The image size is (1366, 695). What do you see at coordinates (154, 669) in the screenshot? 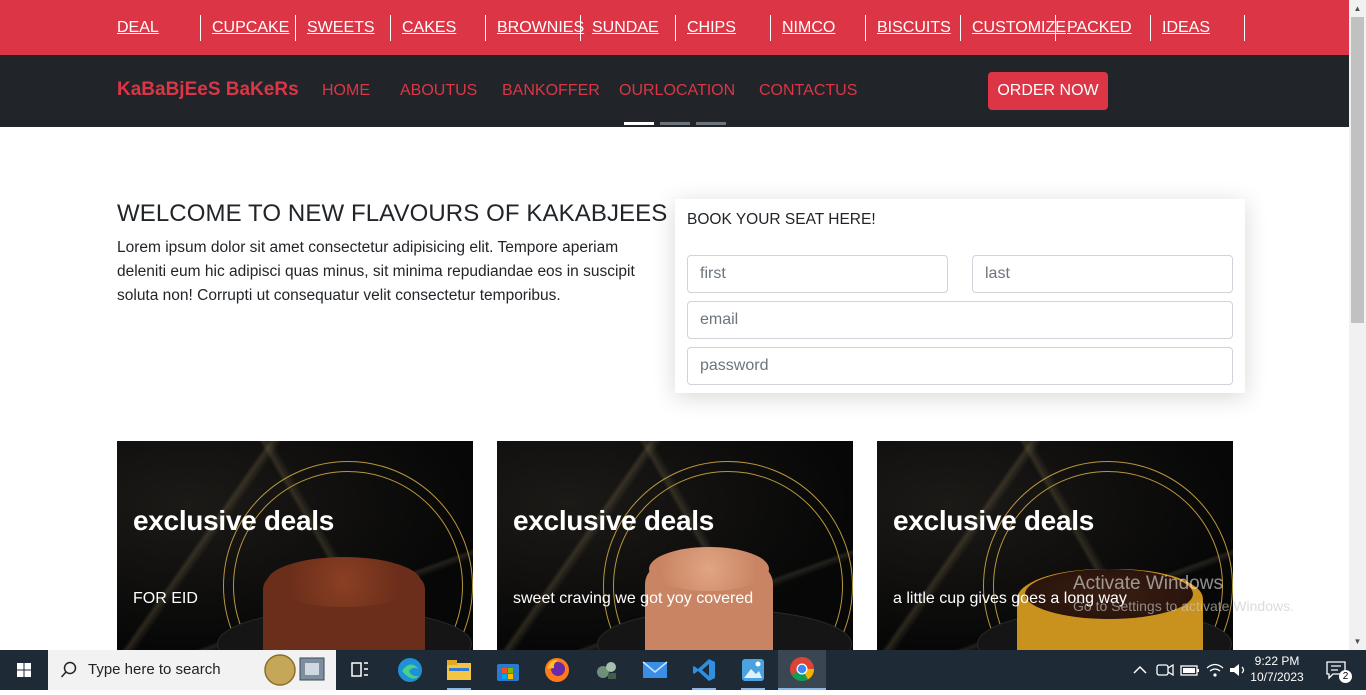
I see `search-placeholder: Type here to search` at bounding box center [154, 669].